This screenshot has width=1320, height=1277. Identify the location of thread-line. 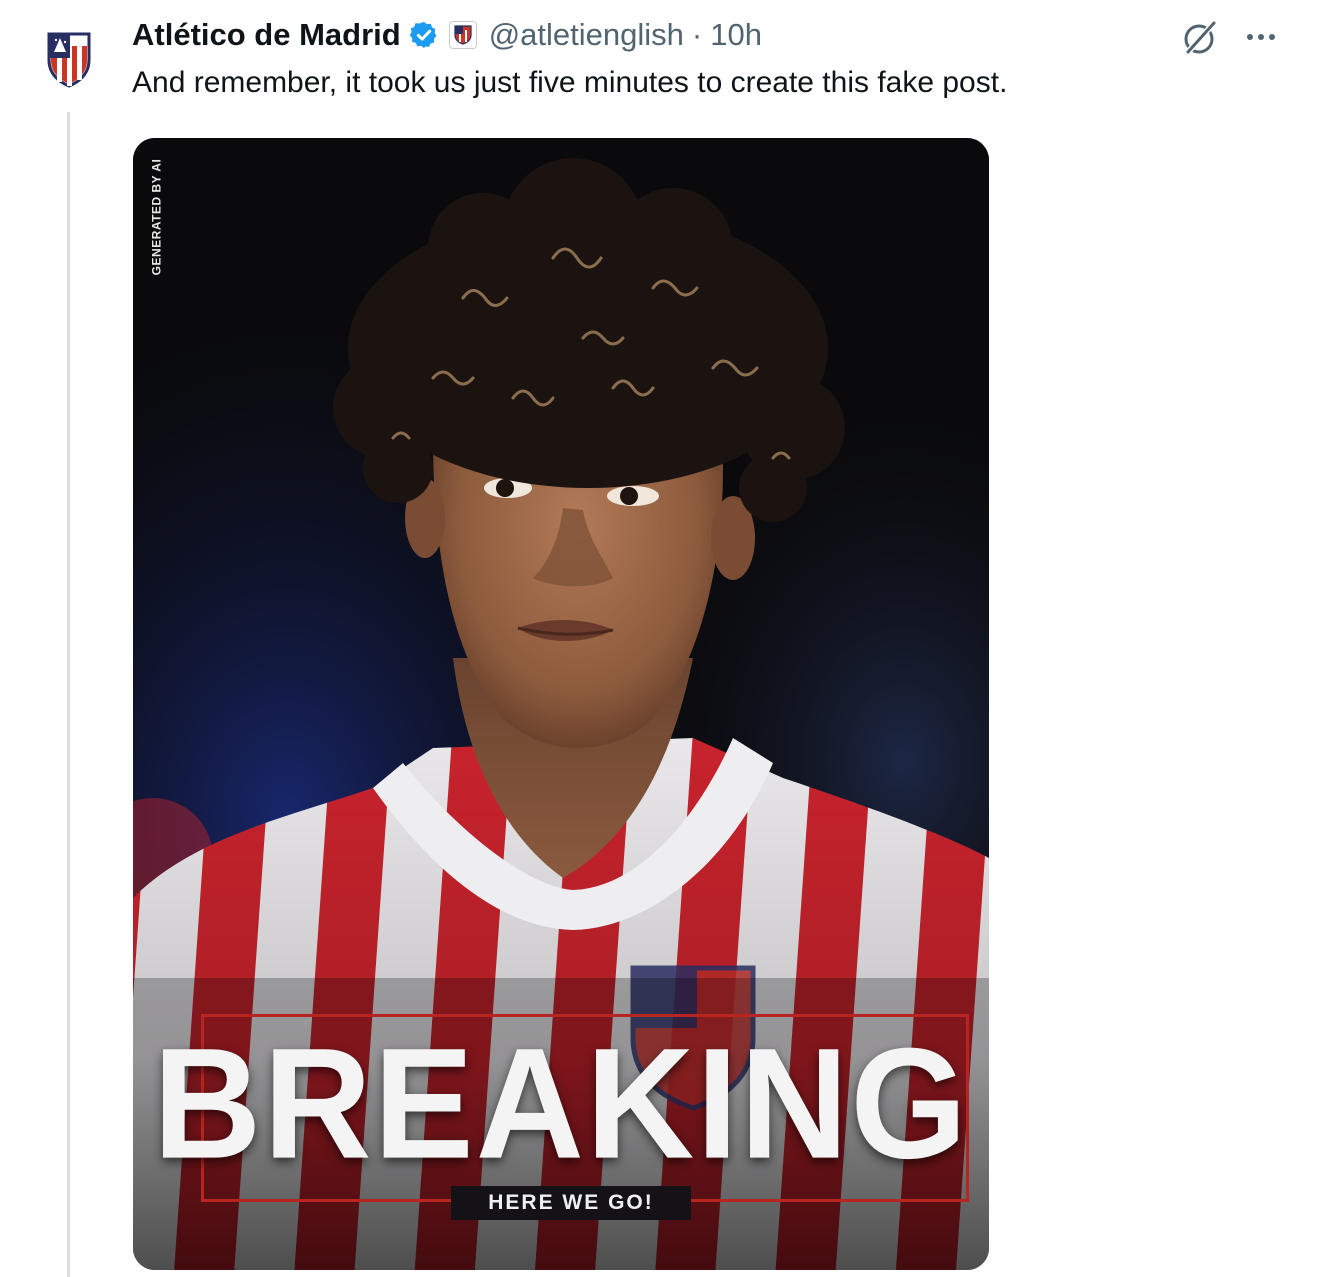
(68, 694).